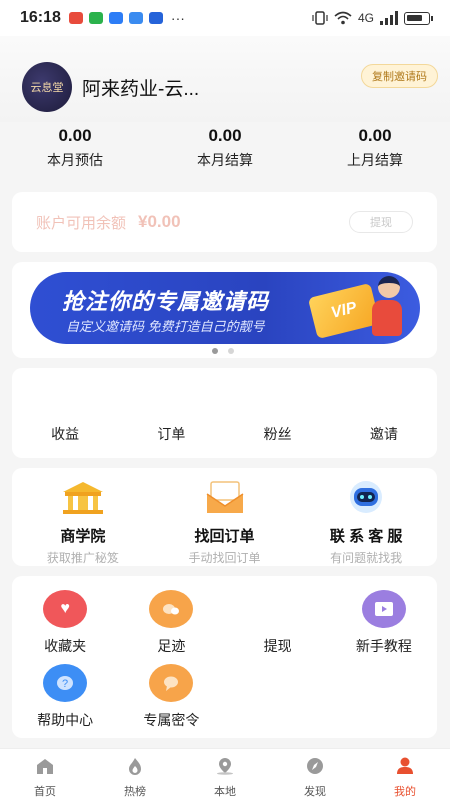 The height and width of the screenshot is (800, 450). Describe the element at coordinates (171, 720) in the screenshot. I see `service-label: 专属密令` at that location.